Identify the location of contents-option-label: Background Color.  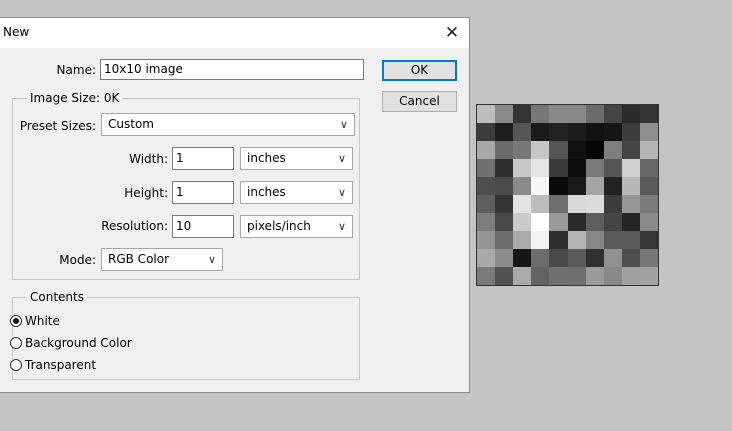
(78, 343).